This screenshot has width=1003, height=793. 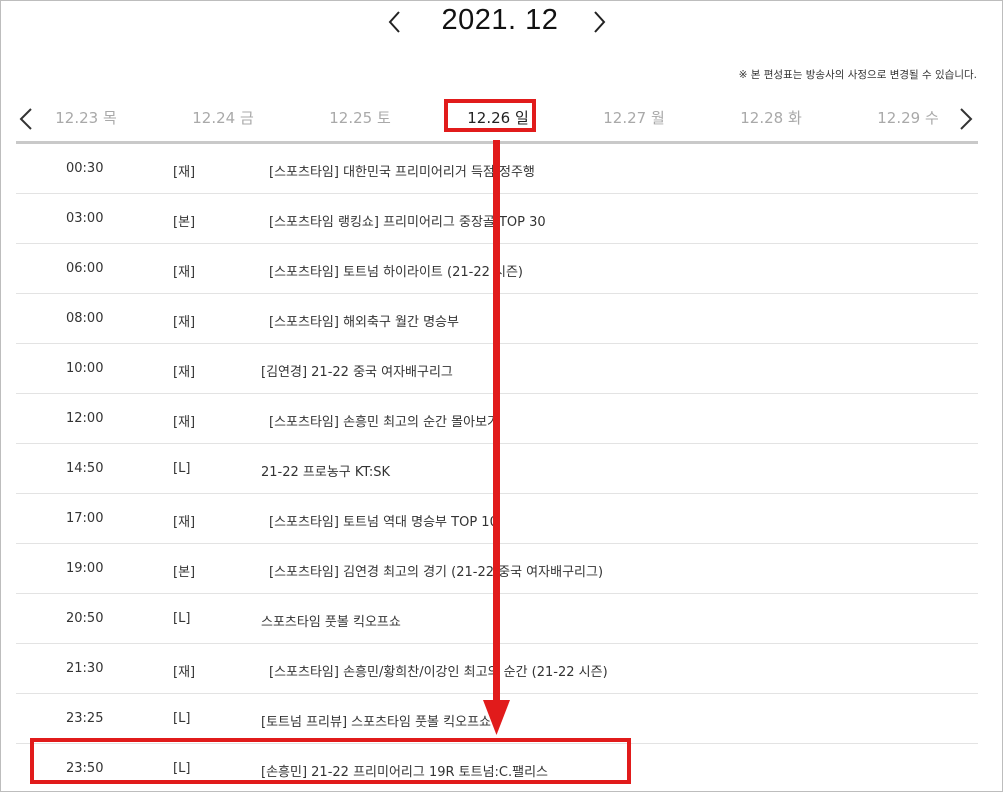 What do you see at coordinates (402, 172) in the screenshot?
I see `program-title: [스포츠타임] 대한민국 프리미어리거 득점 정주행` at bounding box center [402, 172].